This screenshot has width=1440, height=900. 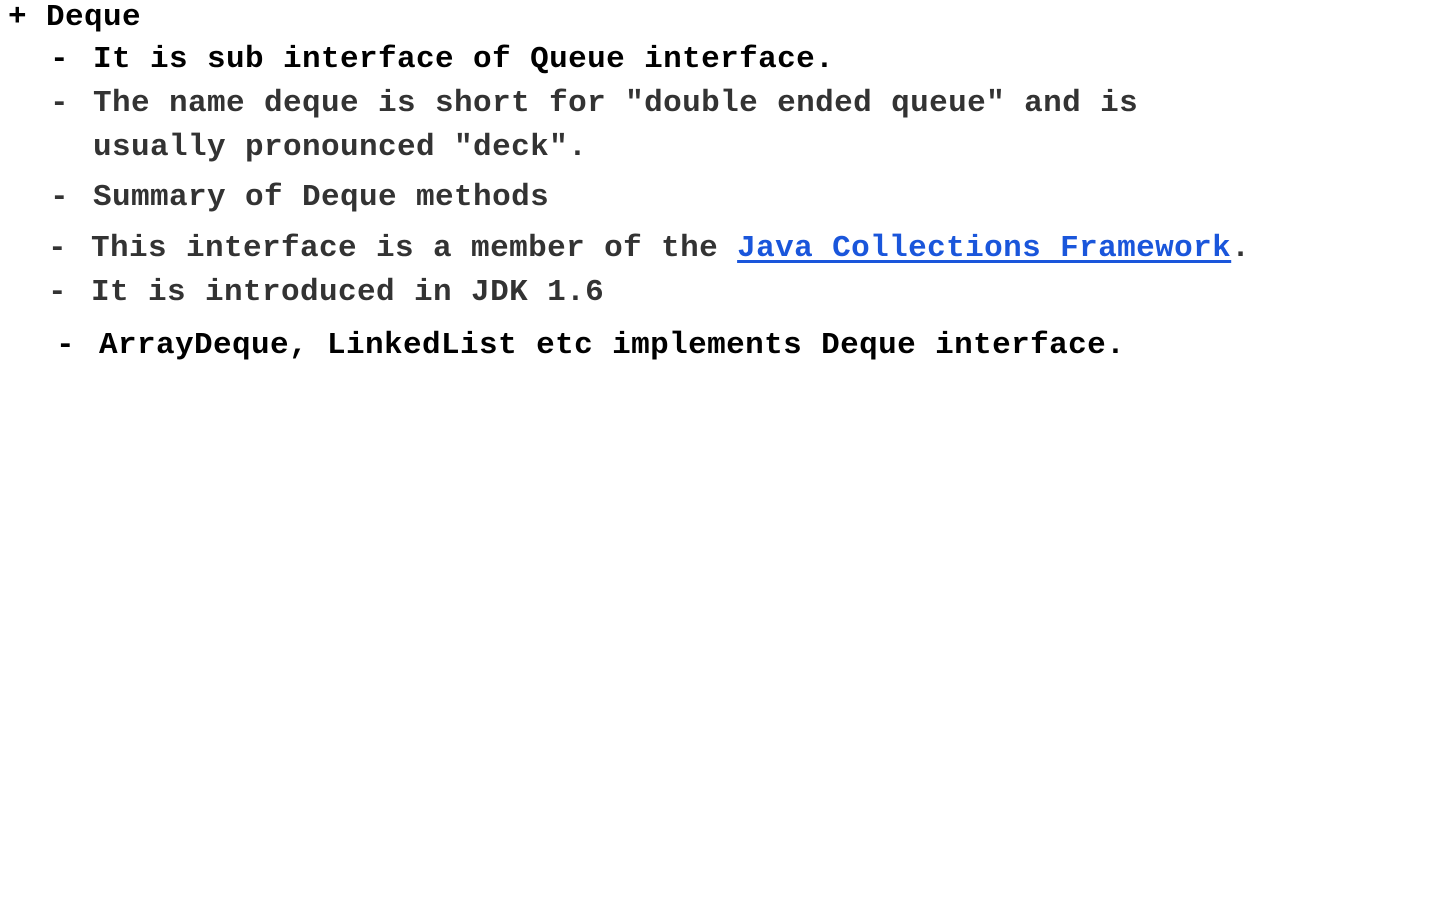 What do you see at coordinates (984, 248) in the screenshot?
I see `java-collections-framework-link: Java Collections Framework` at bounding box center [984, 248].